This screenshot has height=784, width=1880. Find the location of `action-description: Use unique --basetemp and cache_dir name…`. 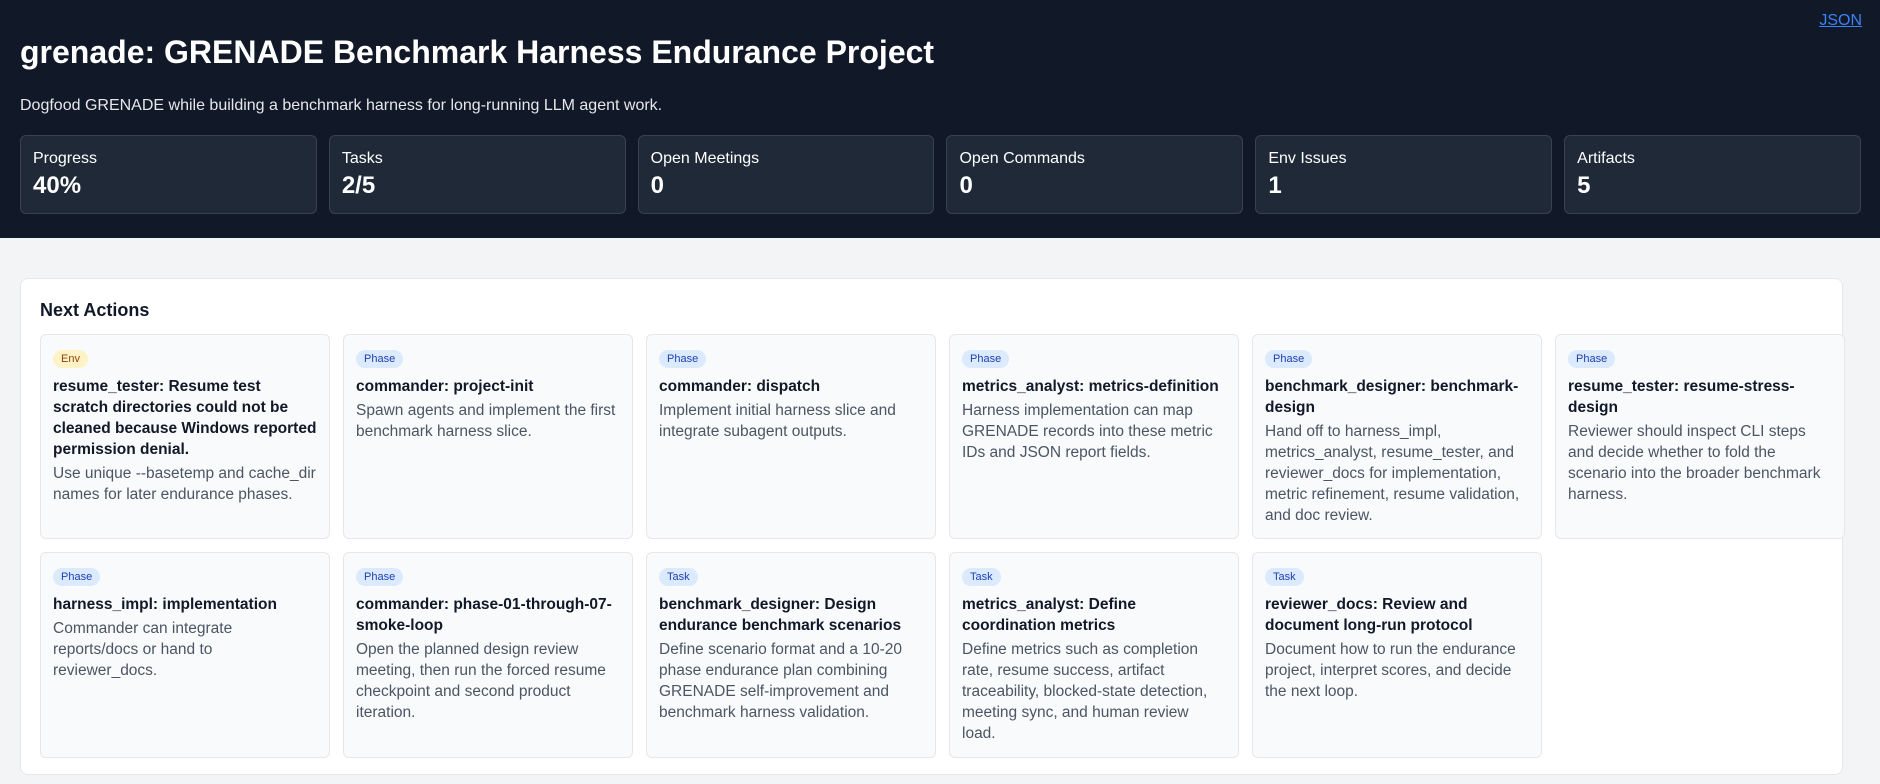

action-description: Use unique --basetemp and cache_dir name… is located at coordinates (184, 484).